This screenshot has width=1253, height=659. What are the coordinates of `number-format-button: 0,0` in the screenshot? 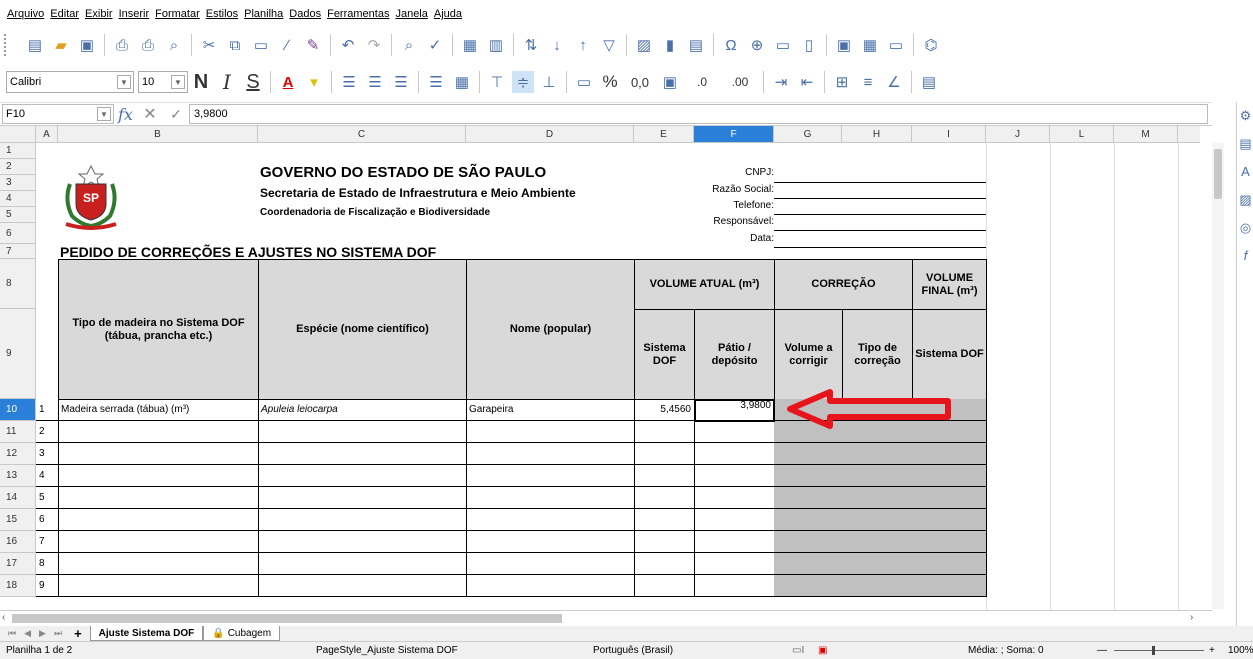 It's located at (640, 82).